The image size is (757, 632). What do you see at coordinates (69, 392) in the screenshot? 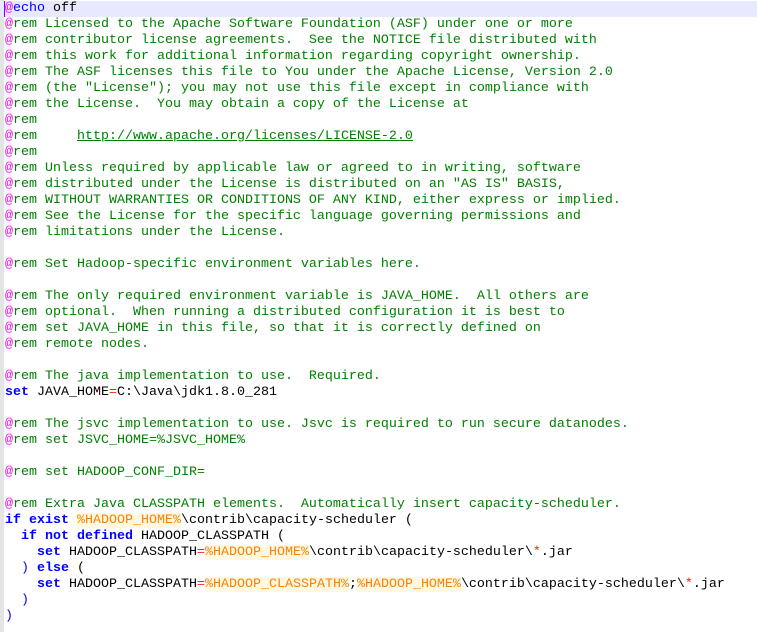
I see `code-text: JAVA_HOME` at bounding box center [69, 392].